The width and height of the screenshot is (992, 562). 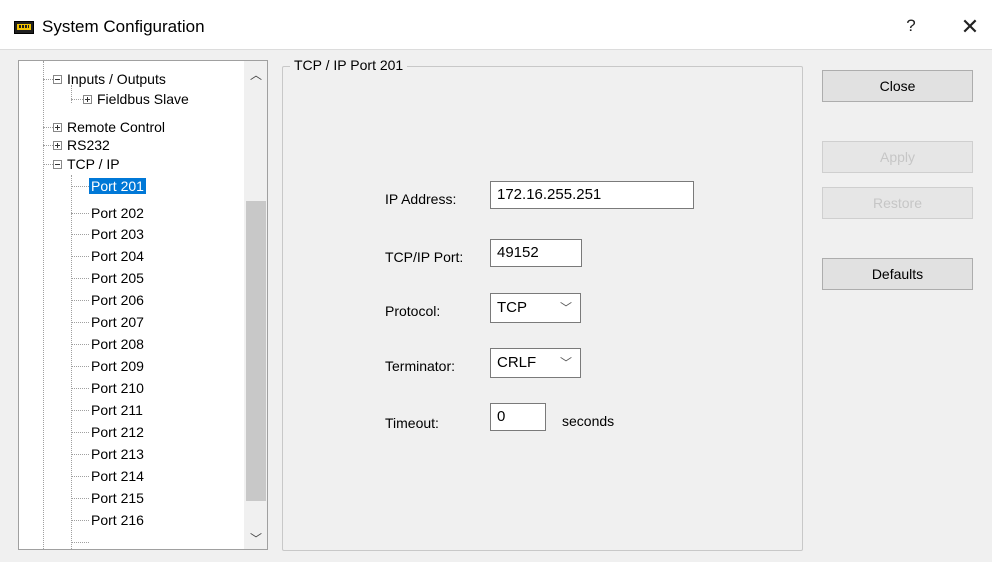 I want to click on tree-item-label: Port 214, so click(x=117, y=476).